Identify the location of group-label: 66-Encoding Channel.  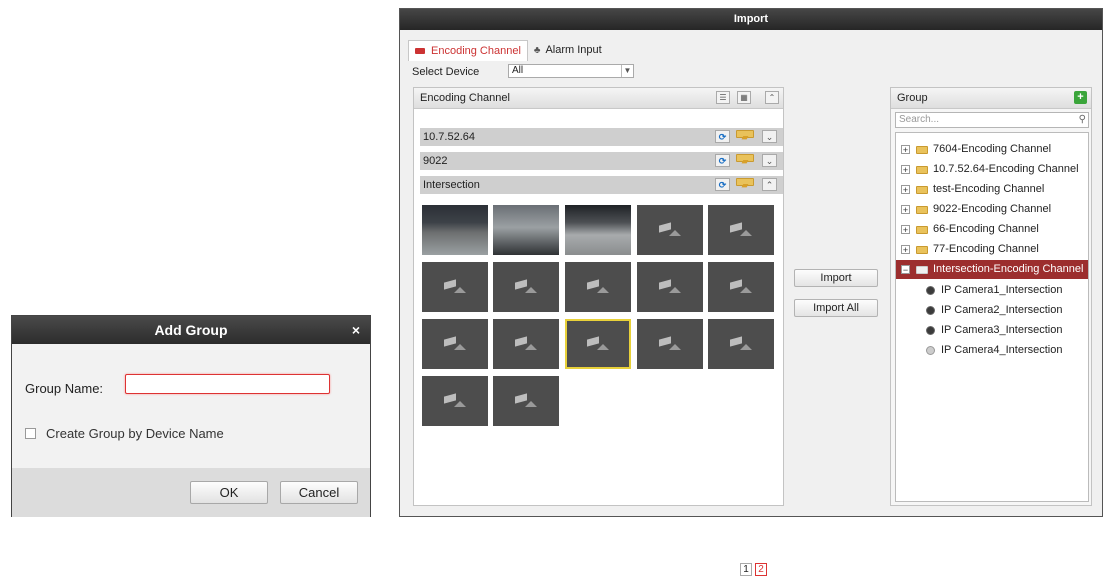
(986, 229).